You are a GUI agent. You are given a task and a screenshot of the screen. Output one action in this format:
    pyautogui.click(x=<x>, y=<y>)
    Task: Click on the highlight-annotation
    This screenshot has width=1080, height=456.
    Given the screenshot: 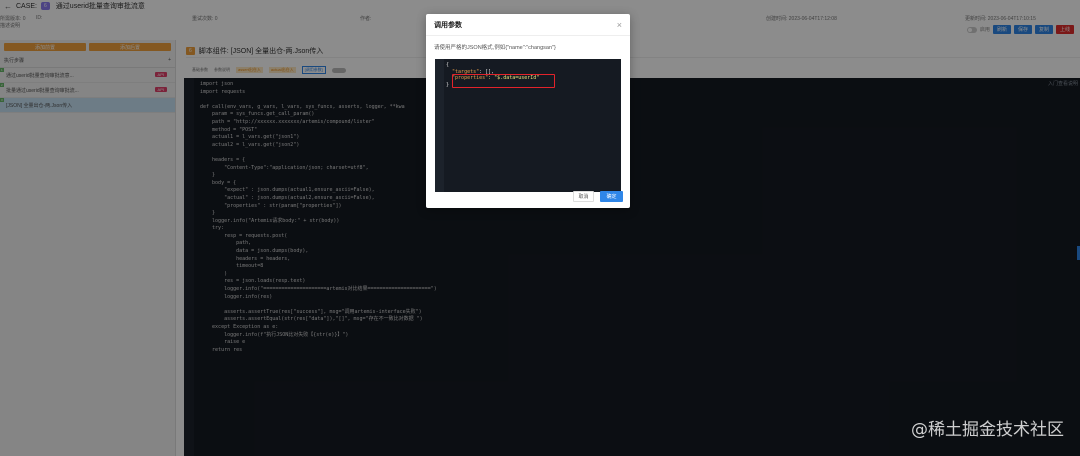 What is the action you would take?
    pyautogui.click(x=503, y=81)
    